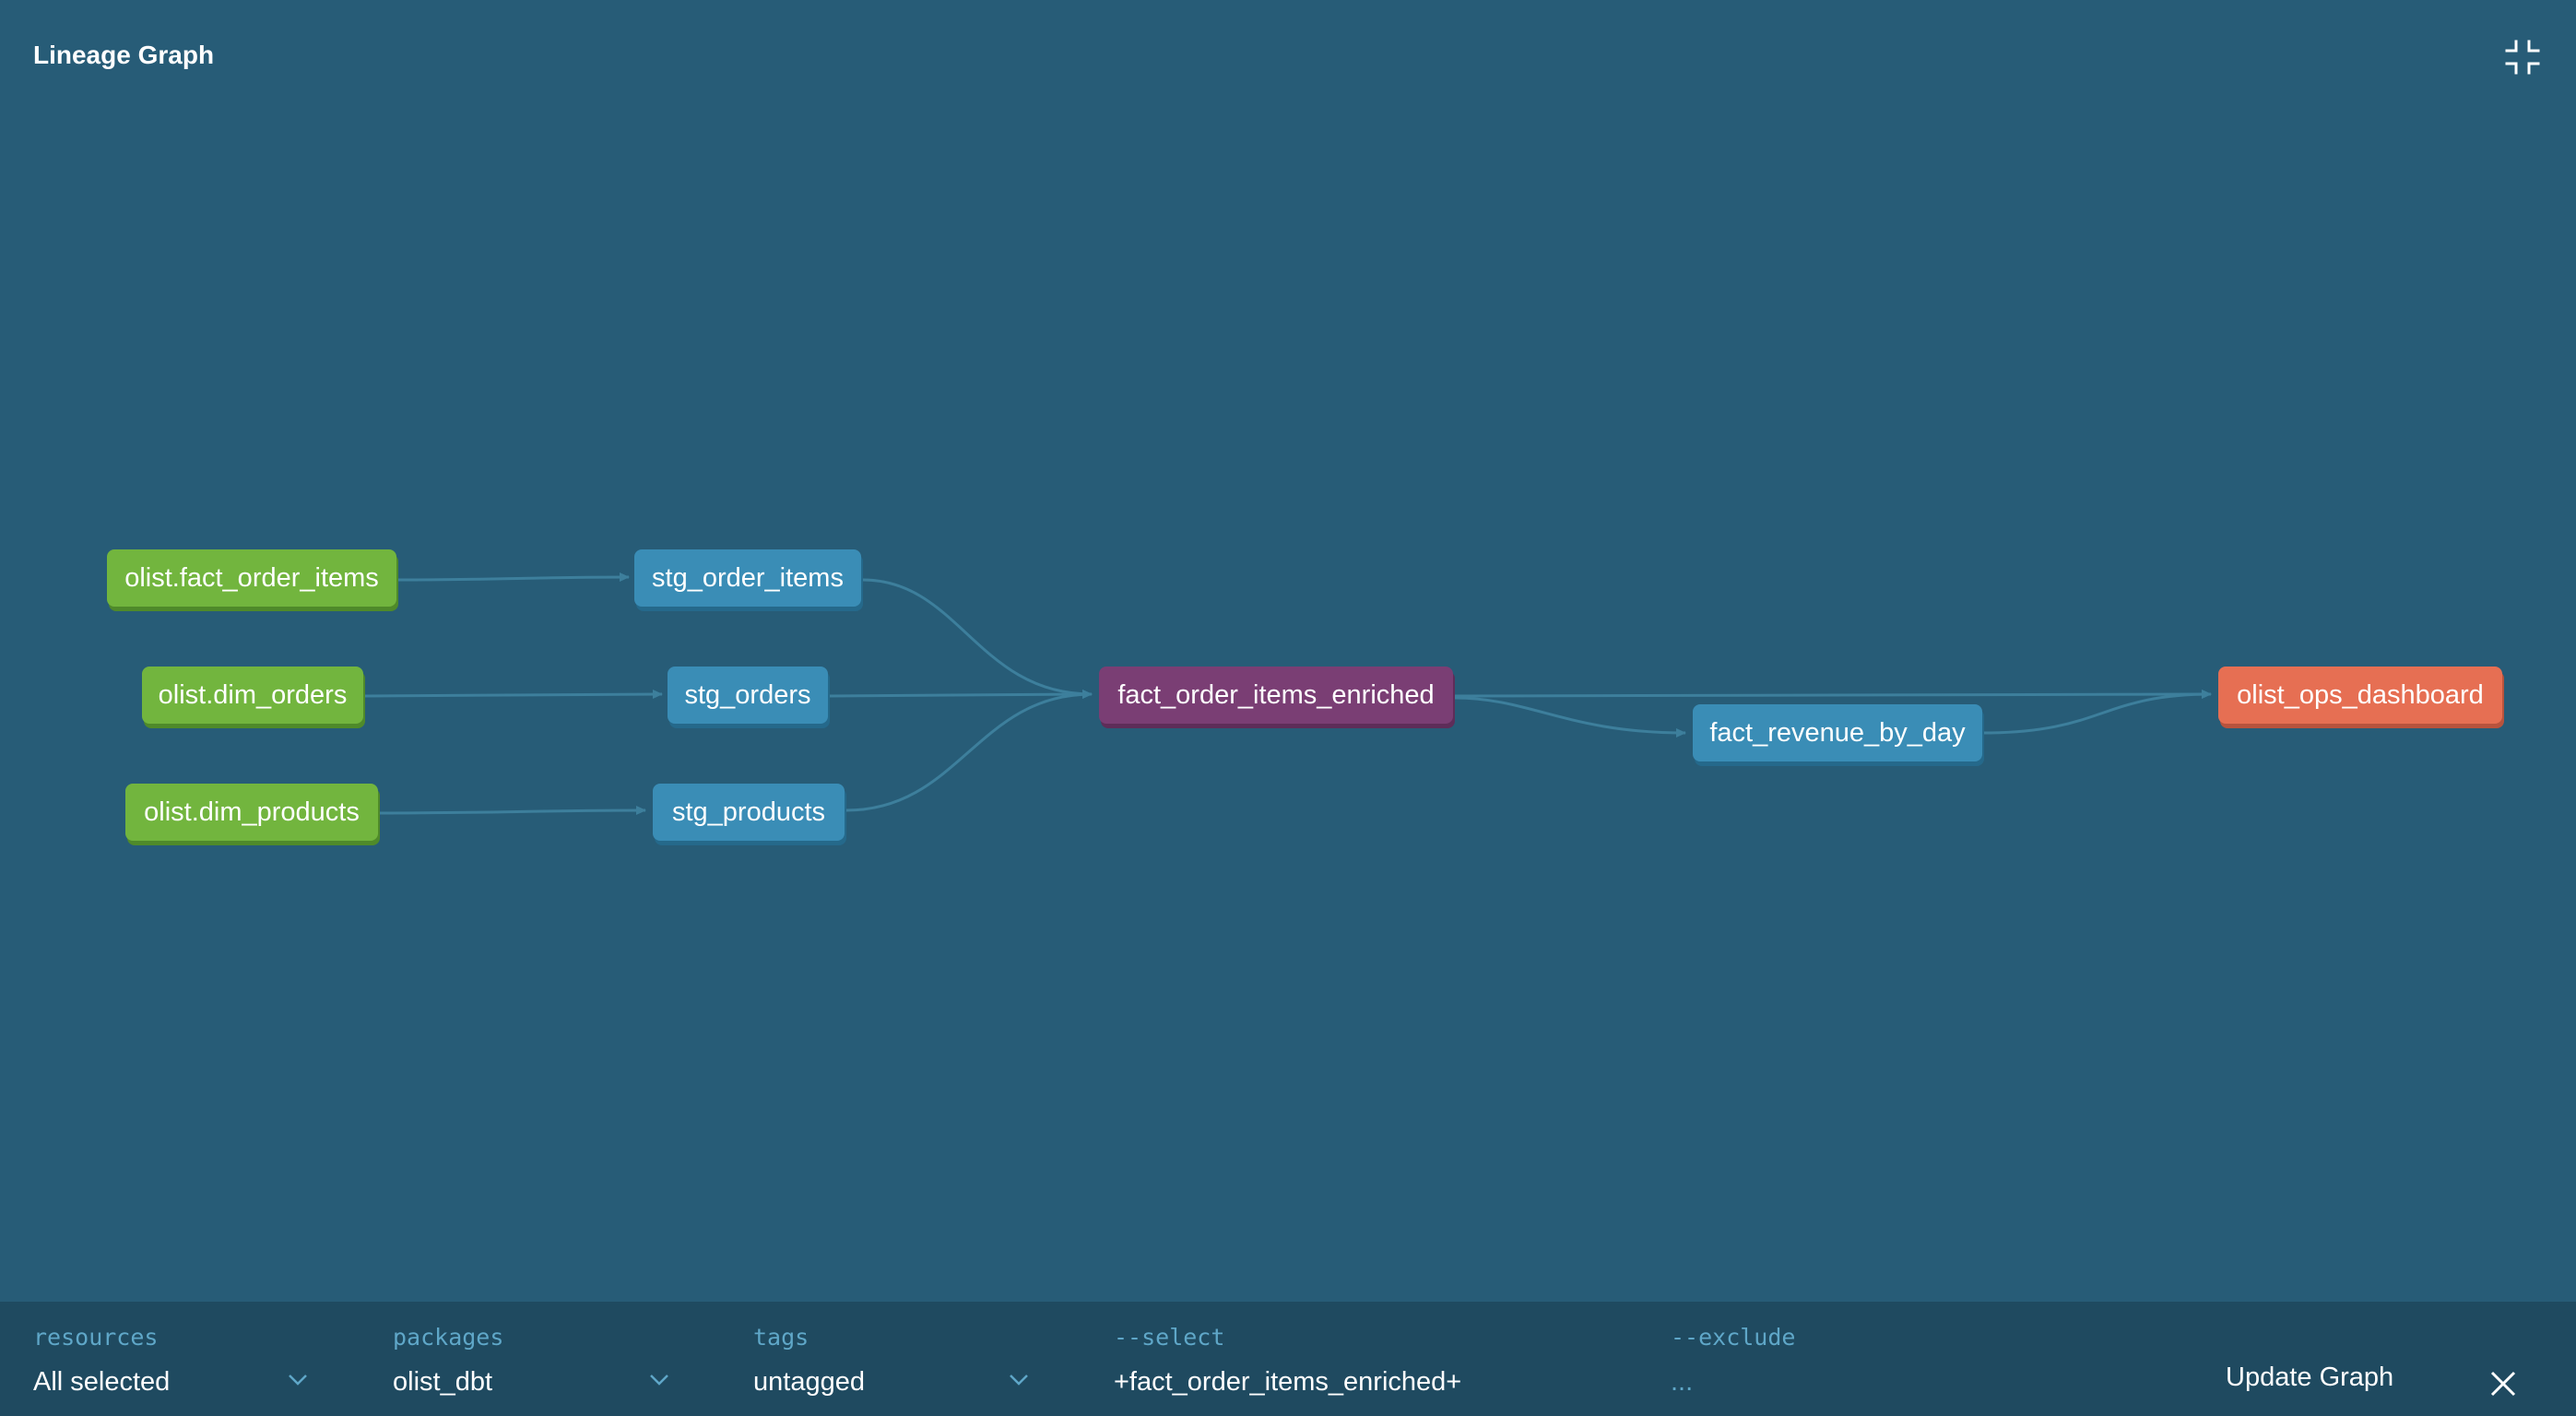 This screenshot has height=1416, width=2576. What do you see at coordinates (749, 812) in the screenshot?
I see `node-stg-products: stg_products` at bounding box center [749, 812].